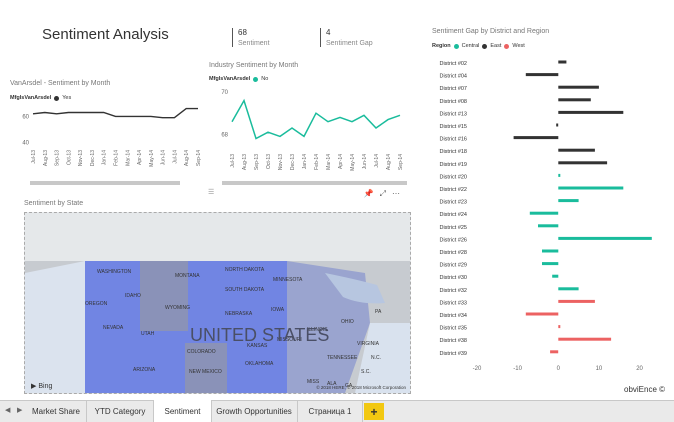  What do you see at coordinates (495, 46) in the screenshot?
I see `gap-legend-east: East` at bounding box center [495, 46].